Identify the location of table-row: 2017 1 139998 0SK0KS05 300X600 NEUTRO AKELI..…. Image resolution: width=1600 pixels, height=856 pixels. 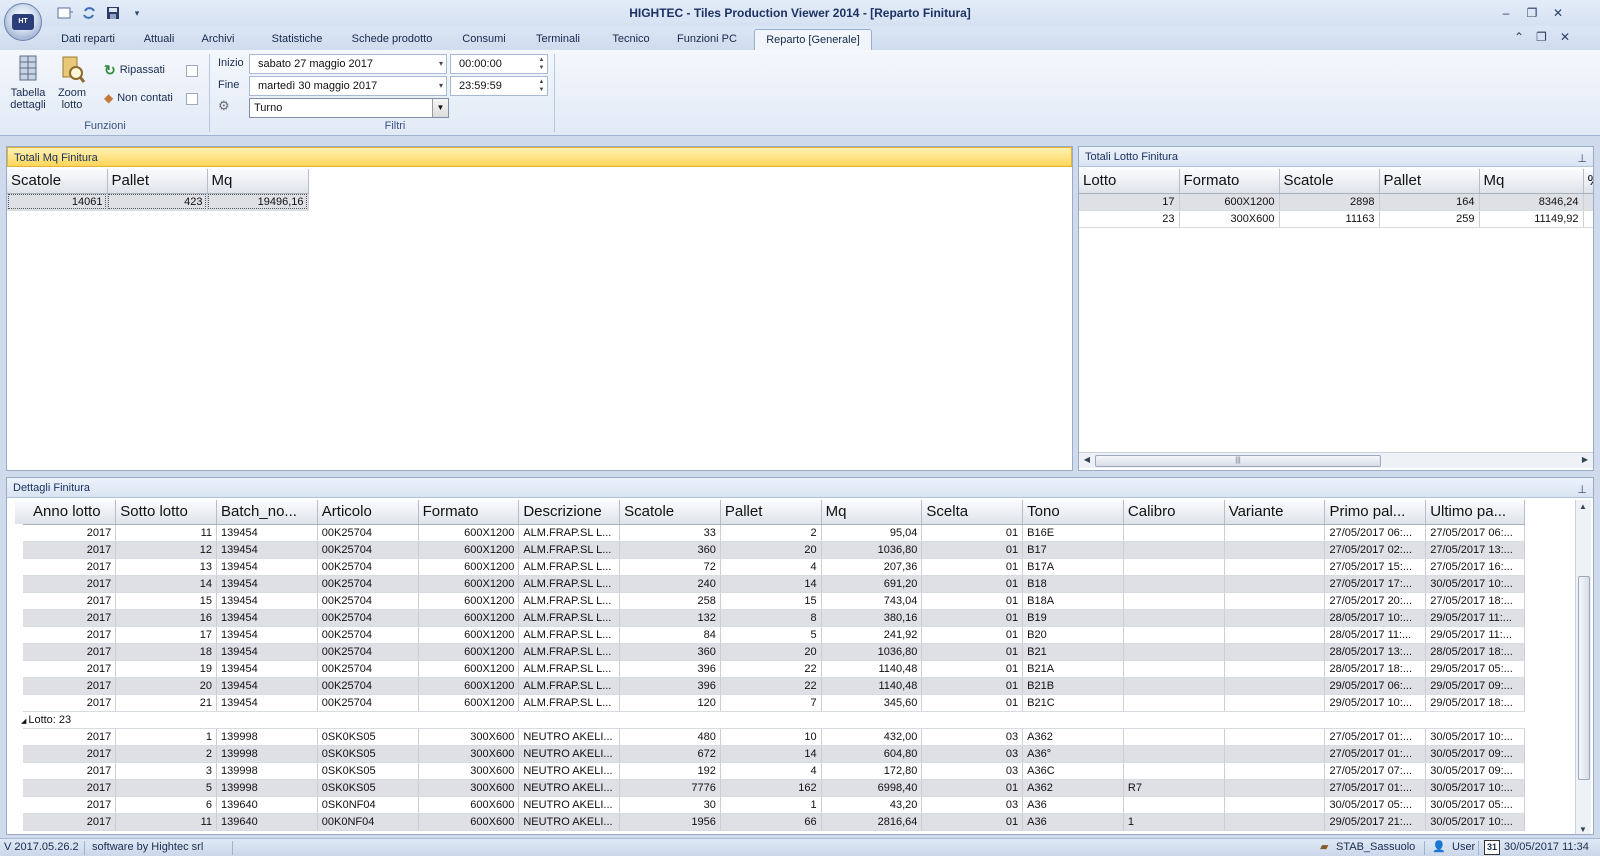
(766, 737).